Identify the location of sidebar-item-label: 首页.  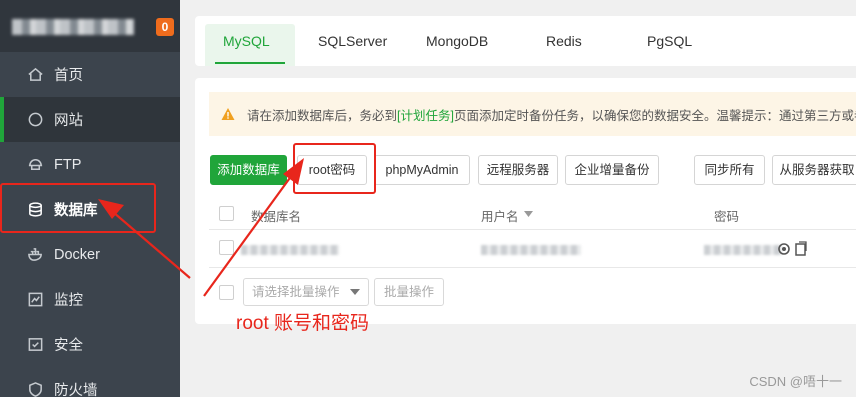
(68, 76).